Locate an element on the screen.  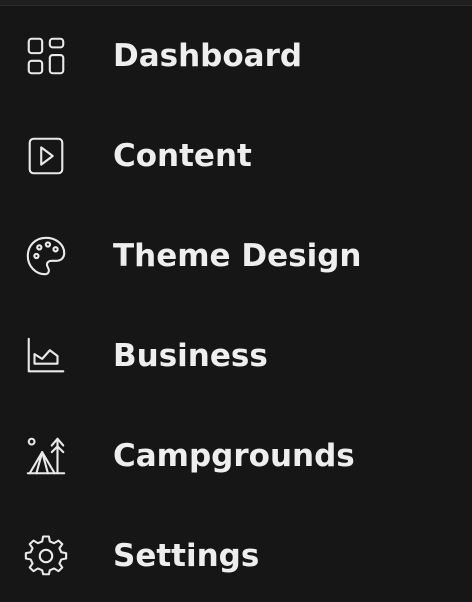
sidebar-item-label: Theme Design is located at coordinates (237, 256).